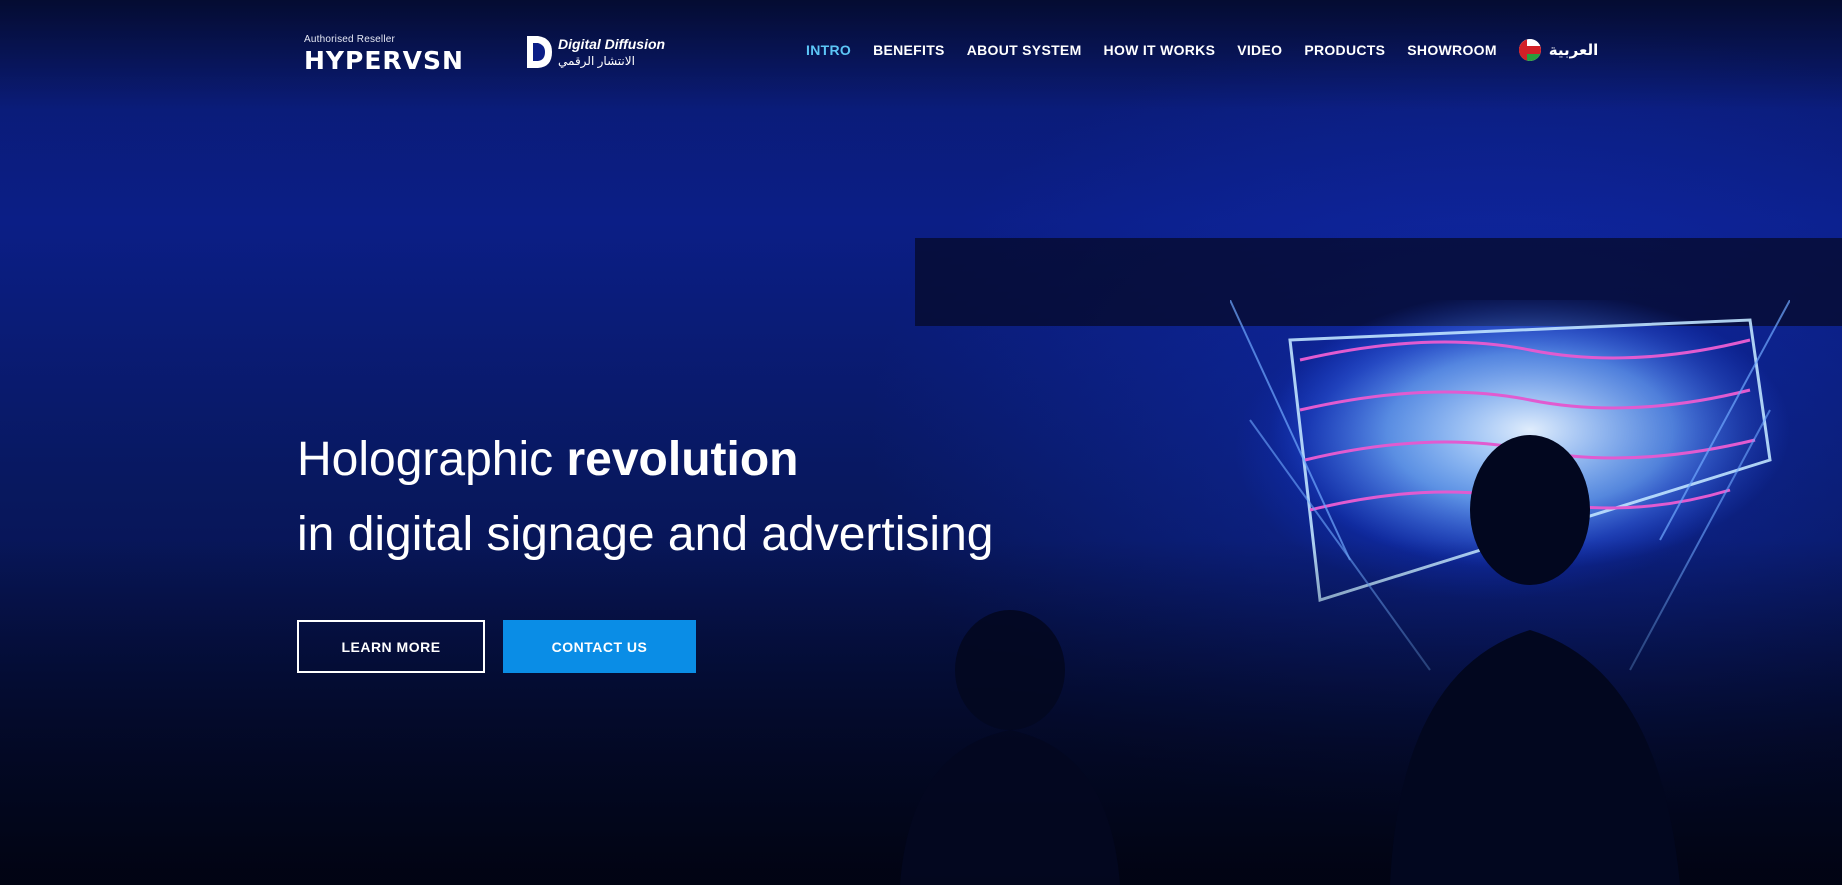  I want to click on nav-item-intro: INTRO, so click(828, 50).